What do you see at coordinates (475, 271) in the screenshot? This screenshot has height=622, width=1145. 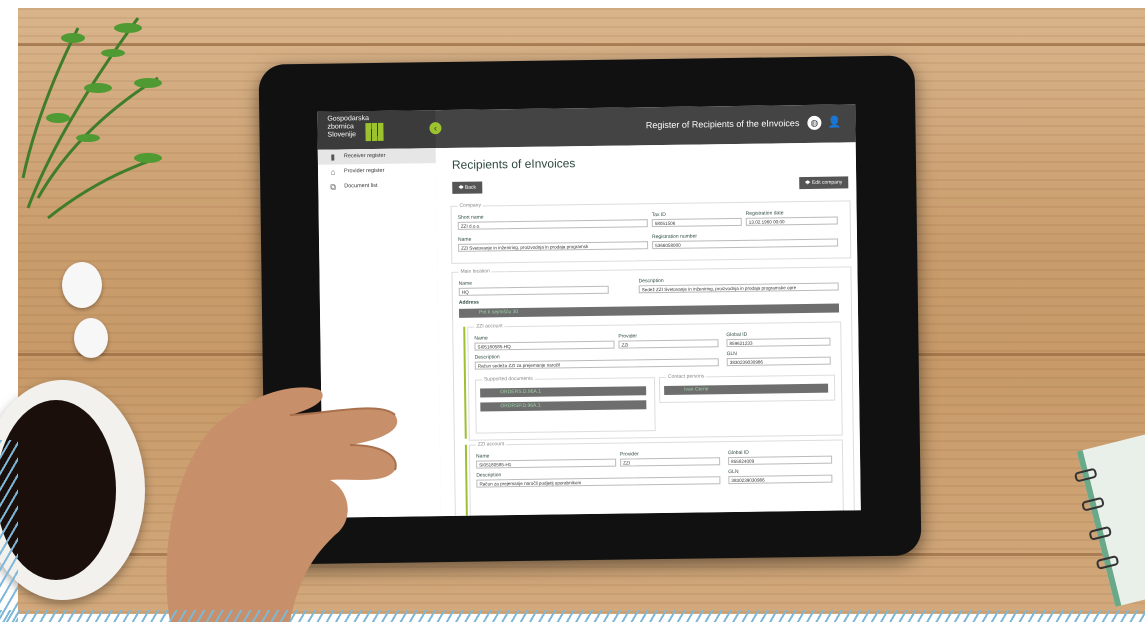 I see `location-legend: Main location` at bounding box center [475, 271].